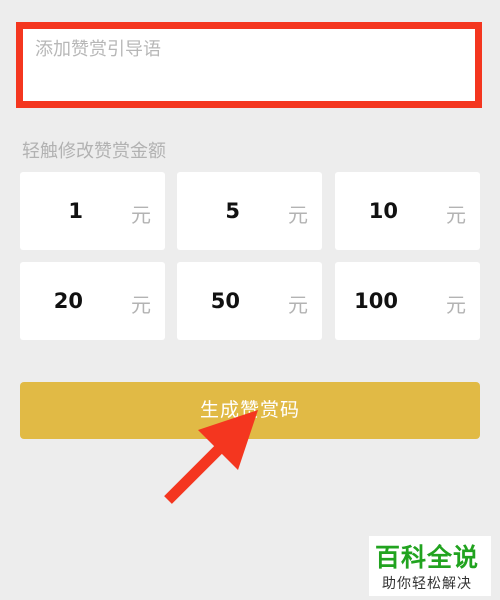 This screenshot has width=500, height=600. I want to click on watermark-title: 百科全说, so click(427, 557).